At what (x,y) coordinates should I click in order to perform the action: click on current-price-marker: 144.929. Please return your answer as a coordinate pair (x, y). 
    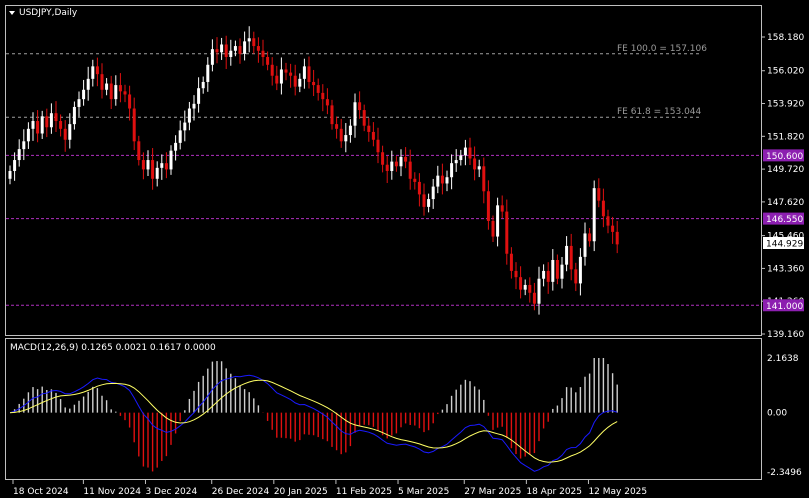
    Looking at the image, I should click on (783, 243).